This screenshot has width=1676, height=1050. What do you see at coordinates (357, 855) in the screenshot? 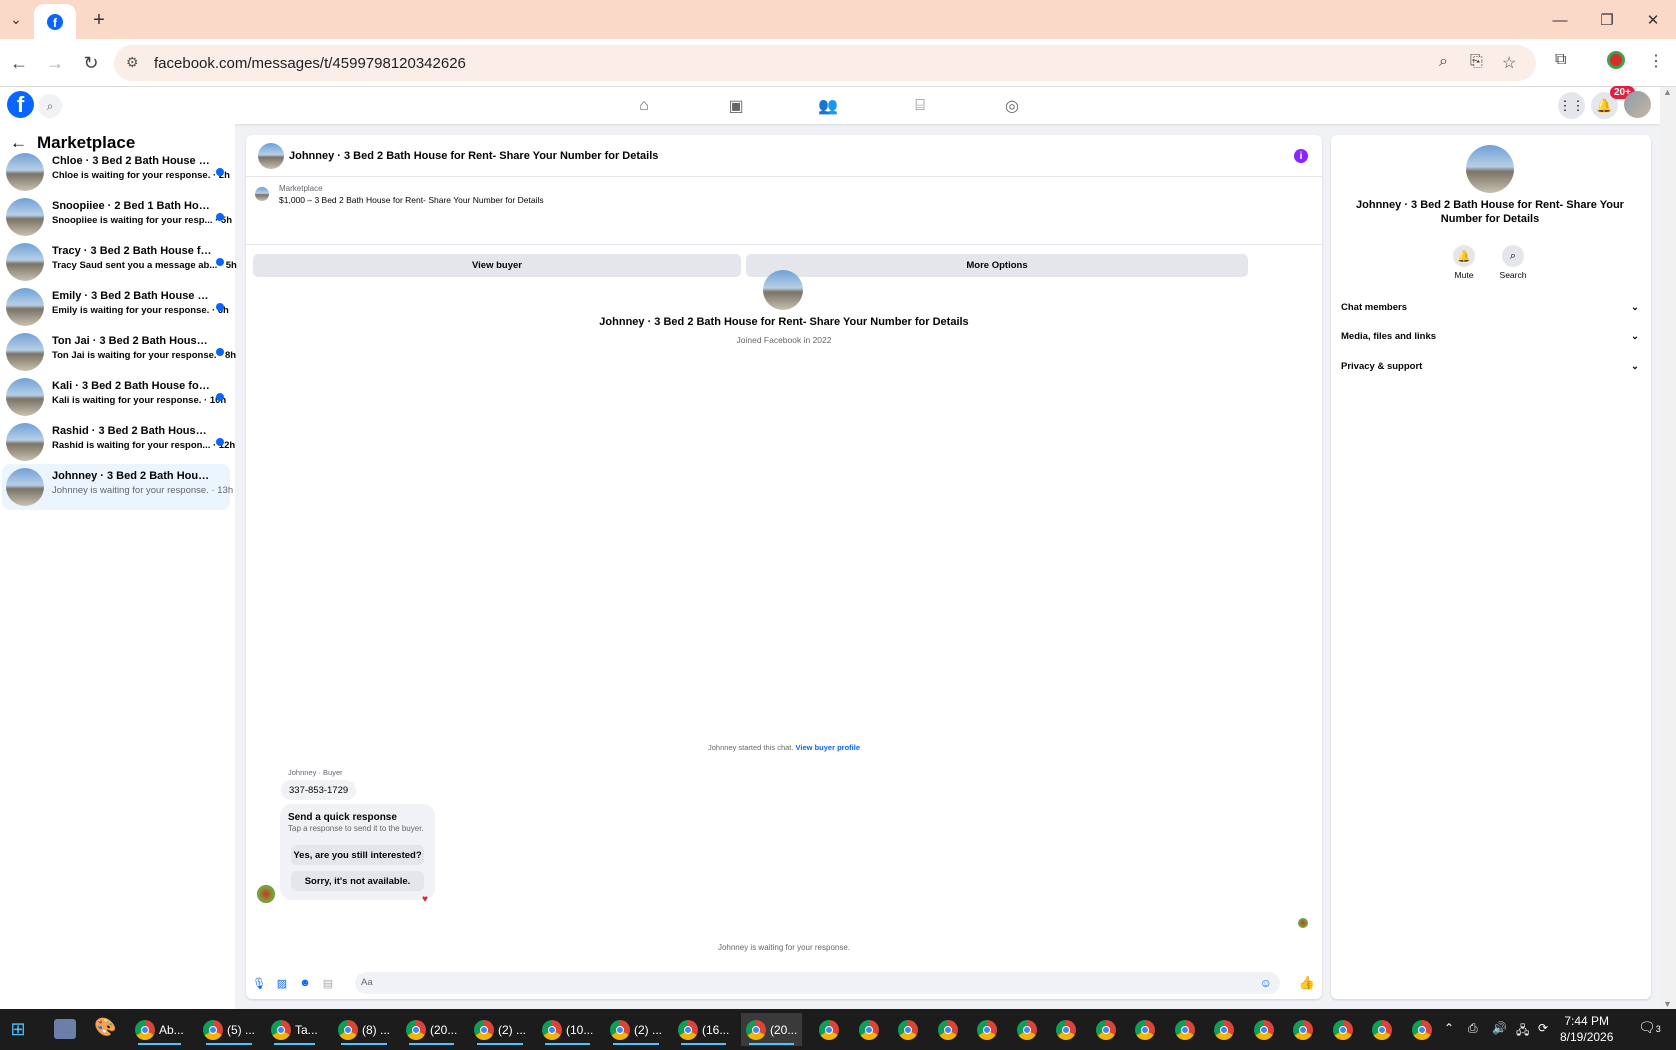
I see `quick-reply-interested-button: Yes, are you still interested?` at bounding box center [357, 855].